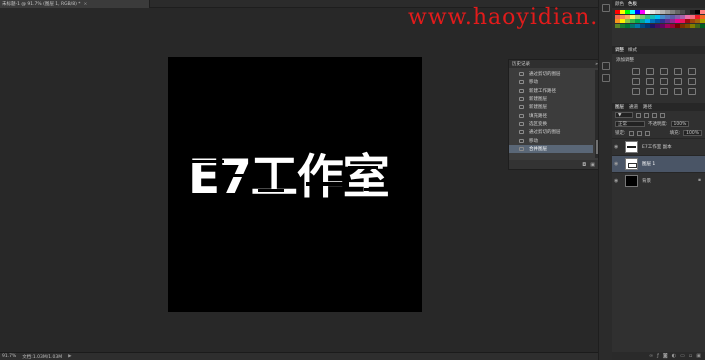  What do you see at coordinates (619, 107) in the screenshot?
I see `tab-layers: 图层` at bounding box center [619, 107].